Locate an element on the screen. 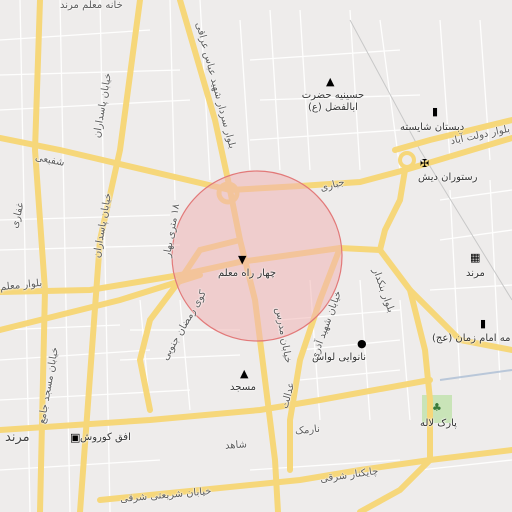  search-radius-highlight is located at coordinates (257, 256).